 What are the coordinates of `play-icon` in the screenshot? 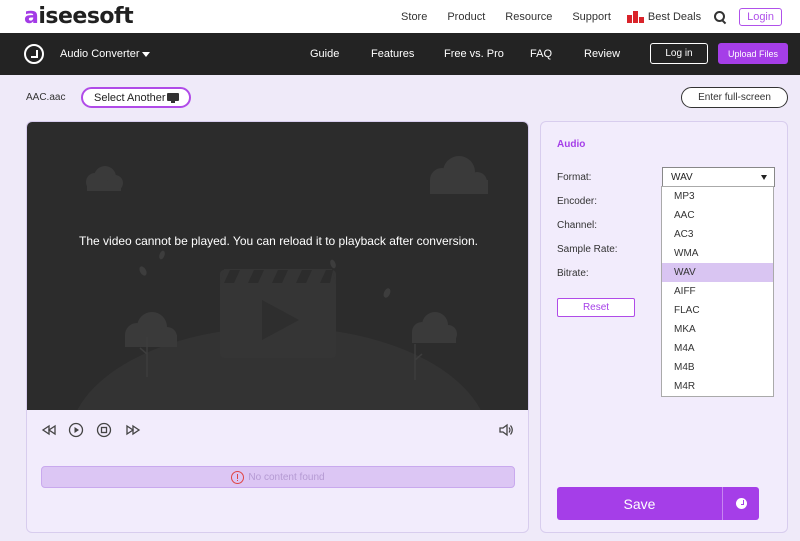 It's located at (76, 430).